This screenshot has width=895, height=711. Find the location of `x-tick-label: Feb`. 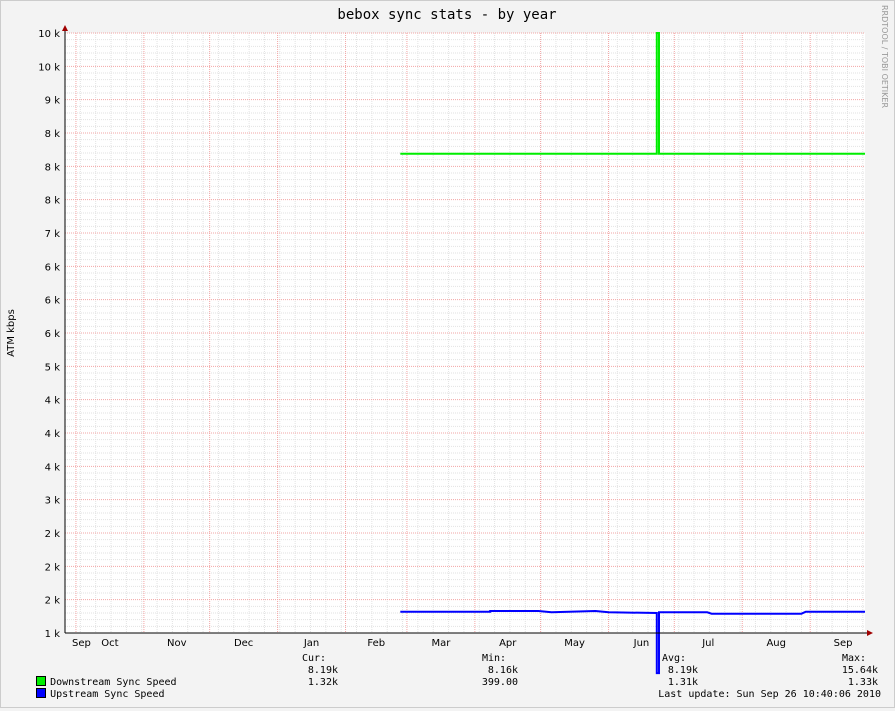

x-tick-label: Feb is located at coordinates (376, 643).